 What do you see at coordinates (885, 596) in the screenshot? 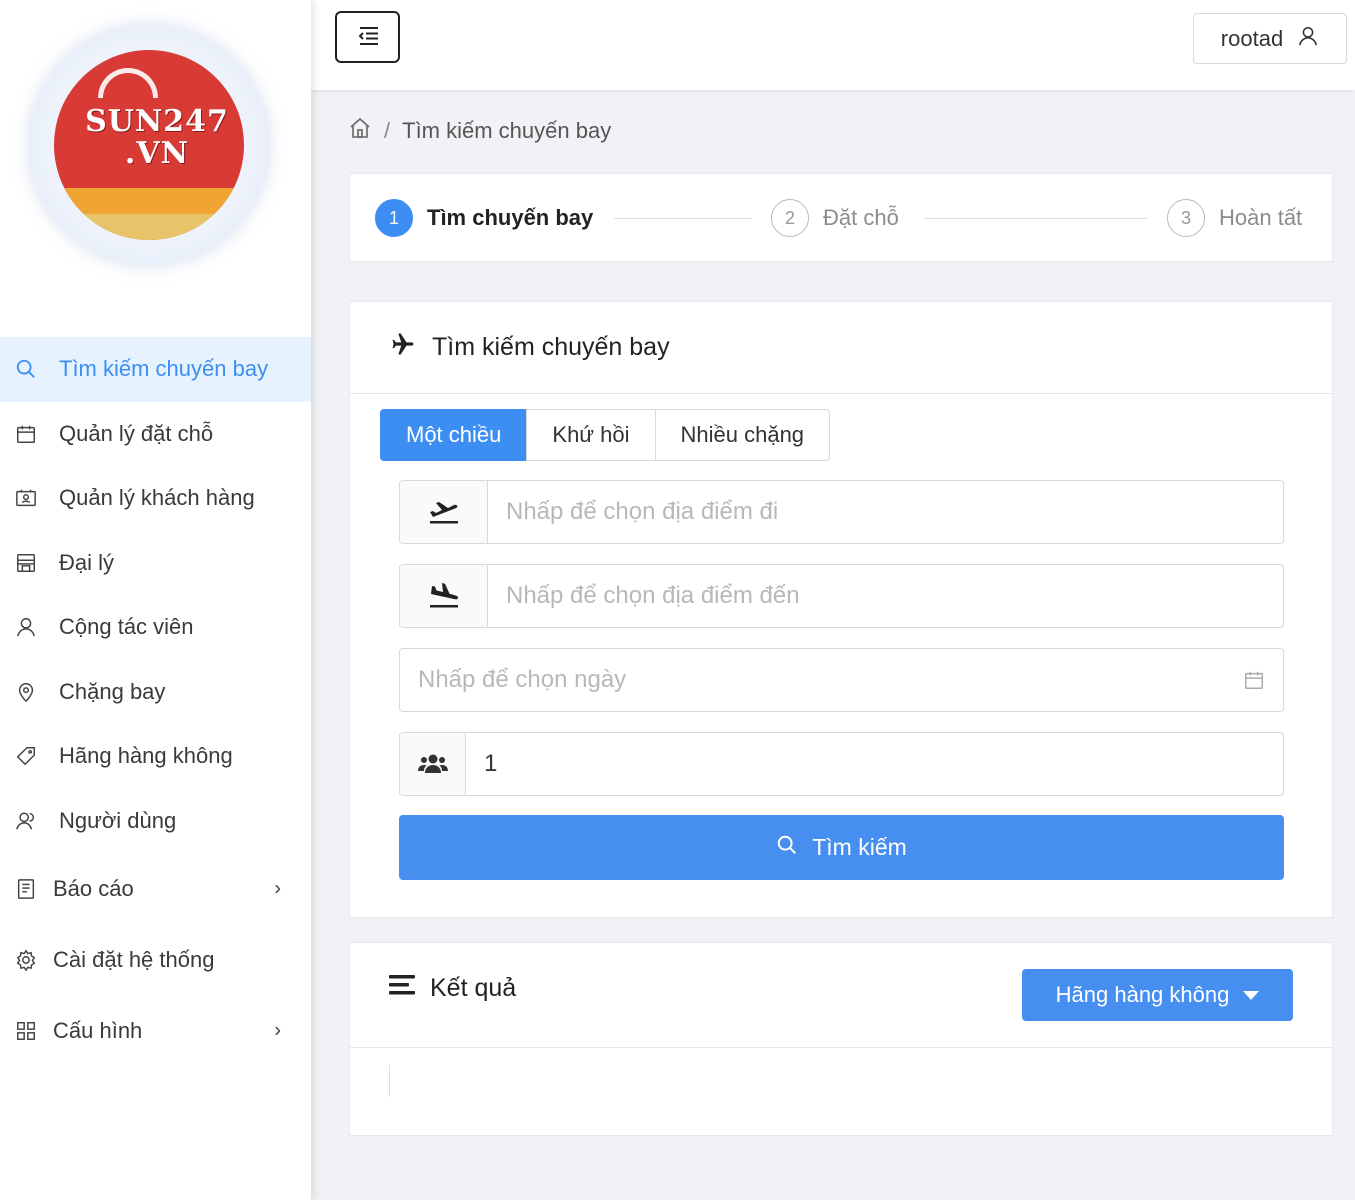
I see `arrival-input` at bounding box center [885, 596].